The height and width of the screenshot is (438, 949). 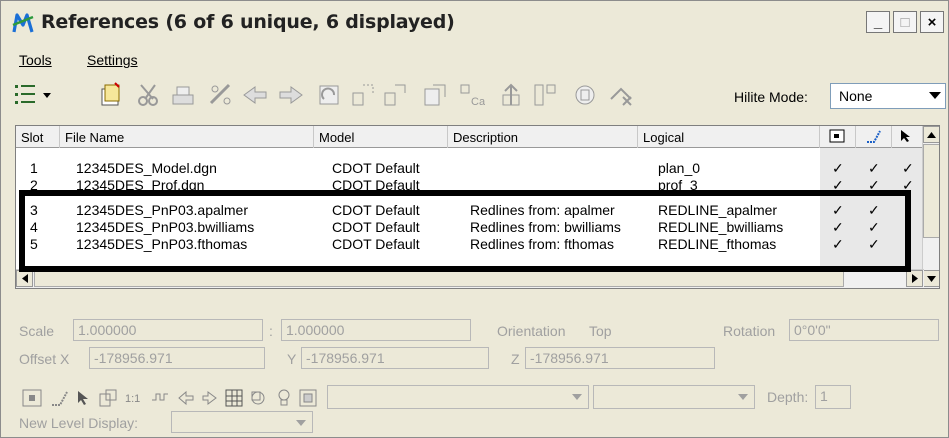 What do you see at coordinates (749, 331) in the screenshot?
I see `rotation-label: Rotation` at bounding box center [749, 331].